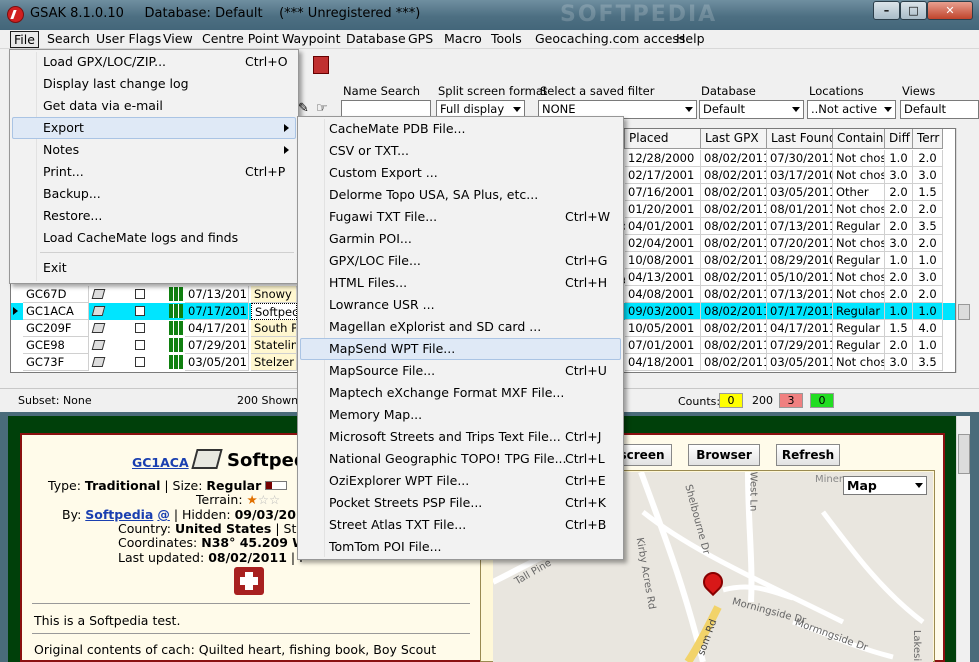 The width and height of the screenshot is (979, 662). What do you see at coordinates (63, 127) in the screenshot?
I see `menu-item-label: Export` at bounding box center [63, 127].